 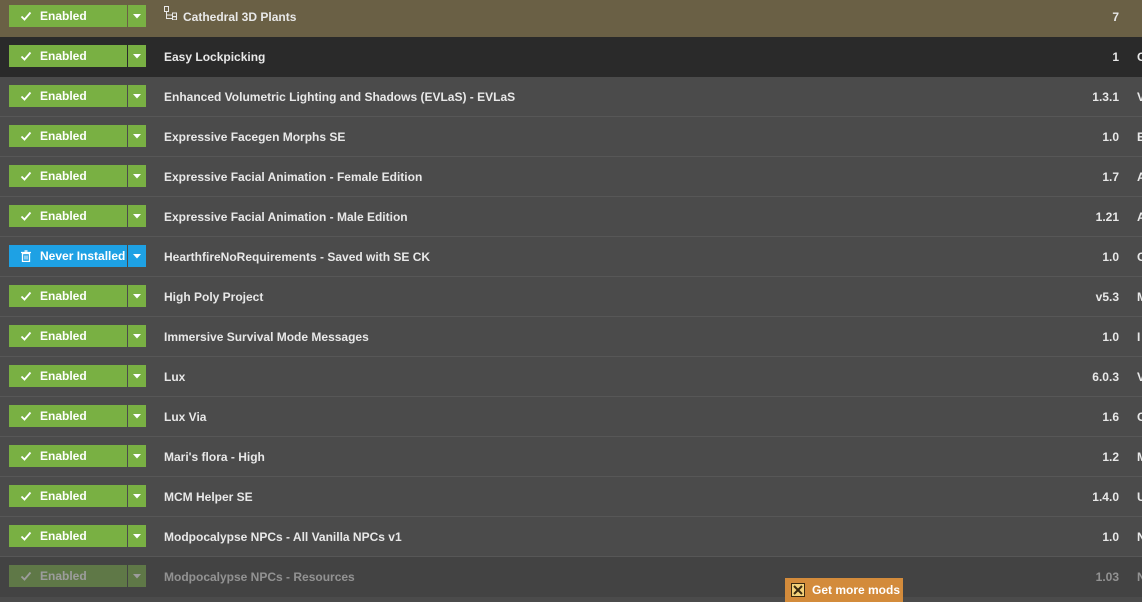 I want to click on mod-name: Cathedral 3D Plants, so click(x=230, y=18).